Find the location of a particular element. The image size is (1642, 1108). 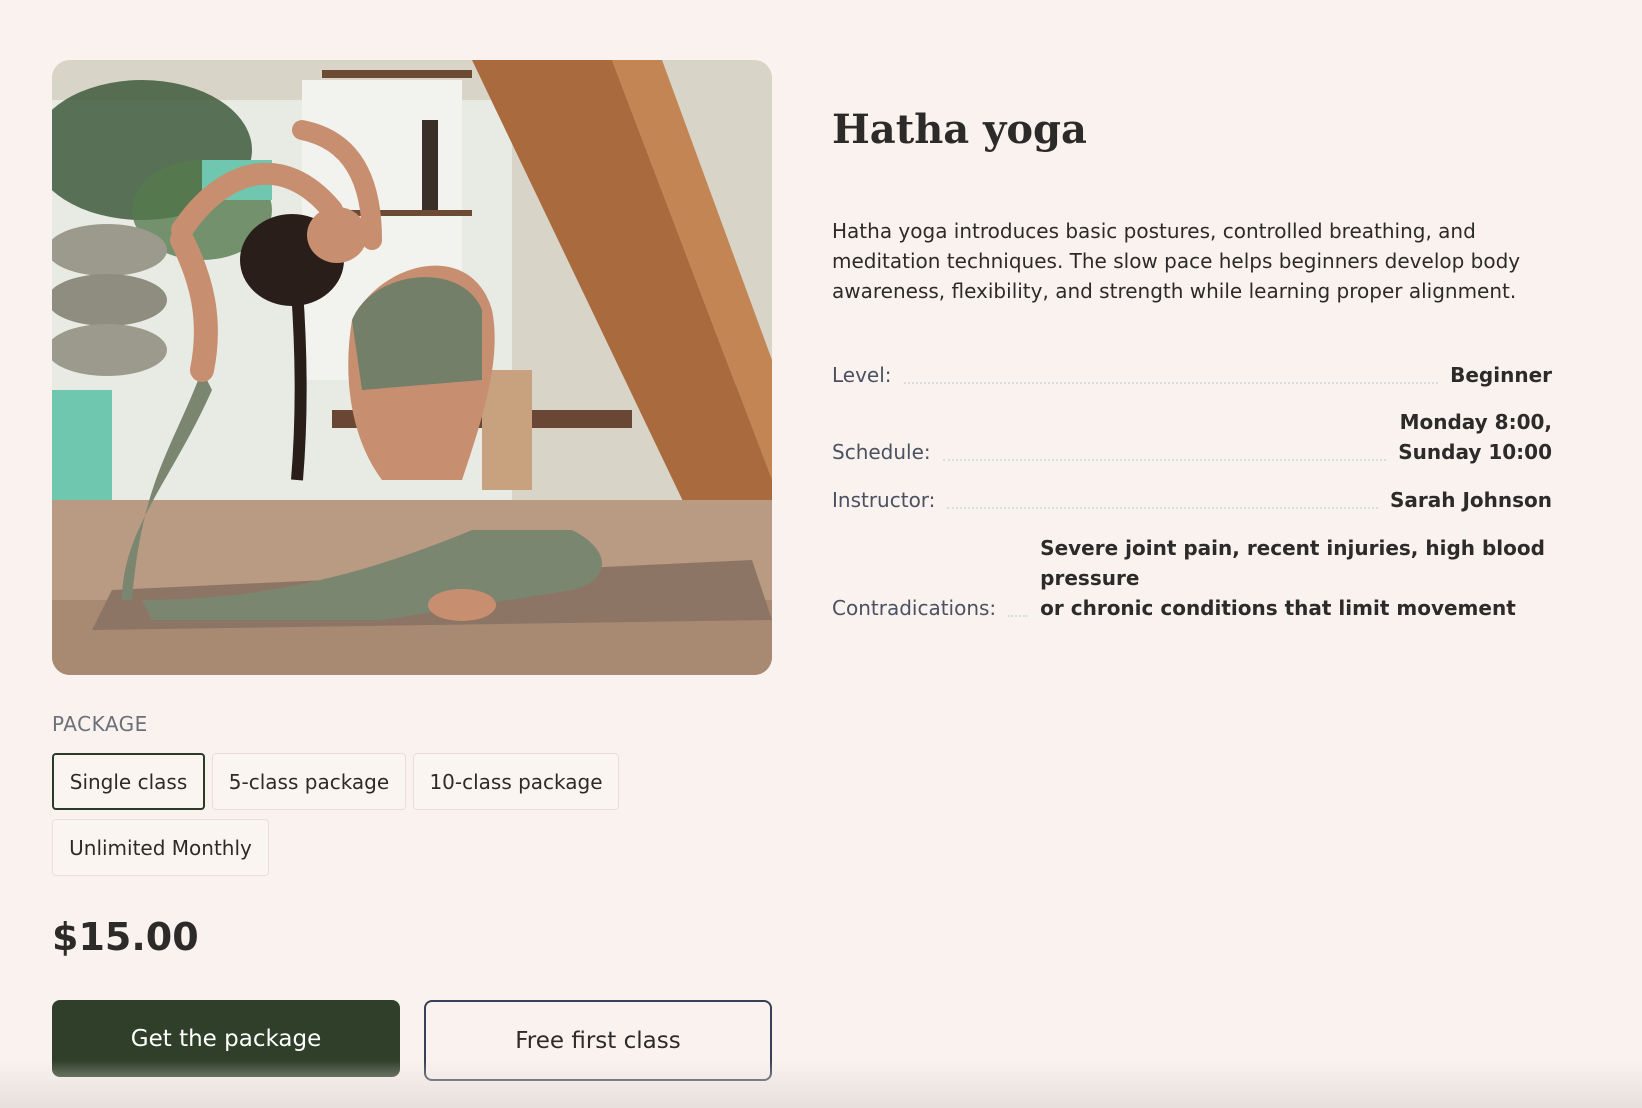

detail-value: Beginner is located at coordinates (1501, 375).